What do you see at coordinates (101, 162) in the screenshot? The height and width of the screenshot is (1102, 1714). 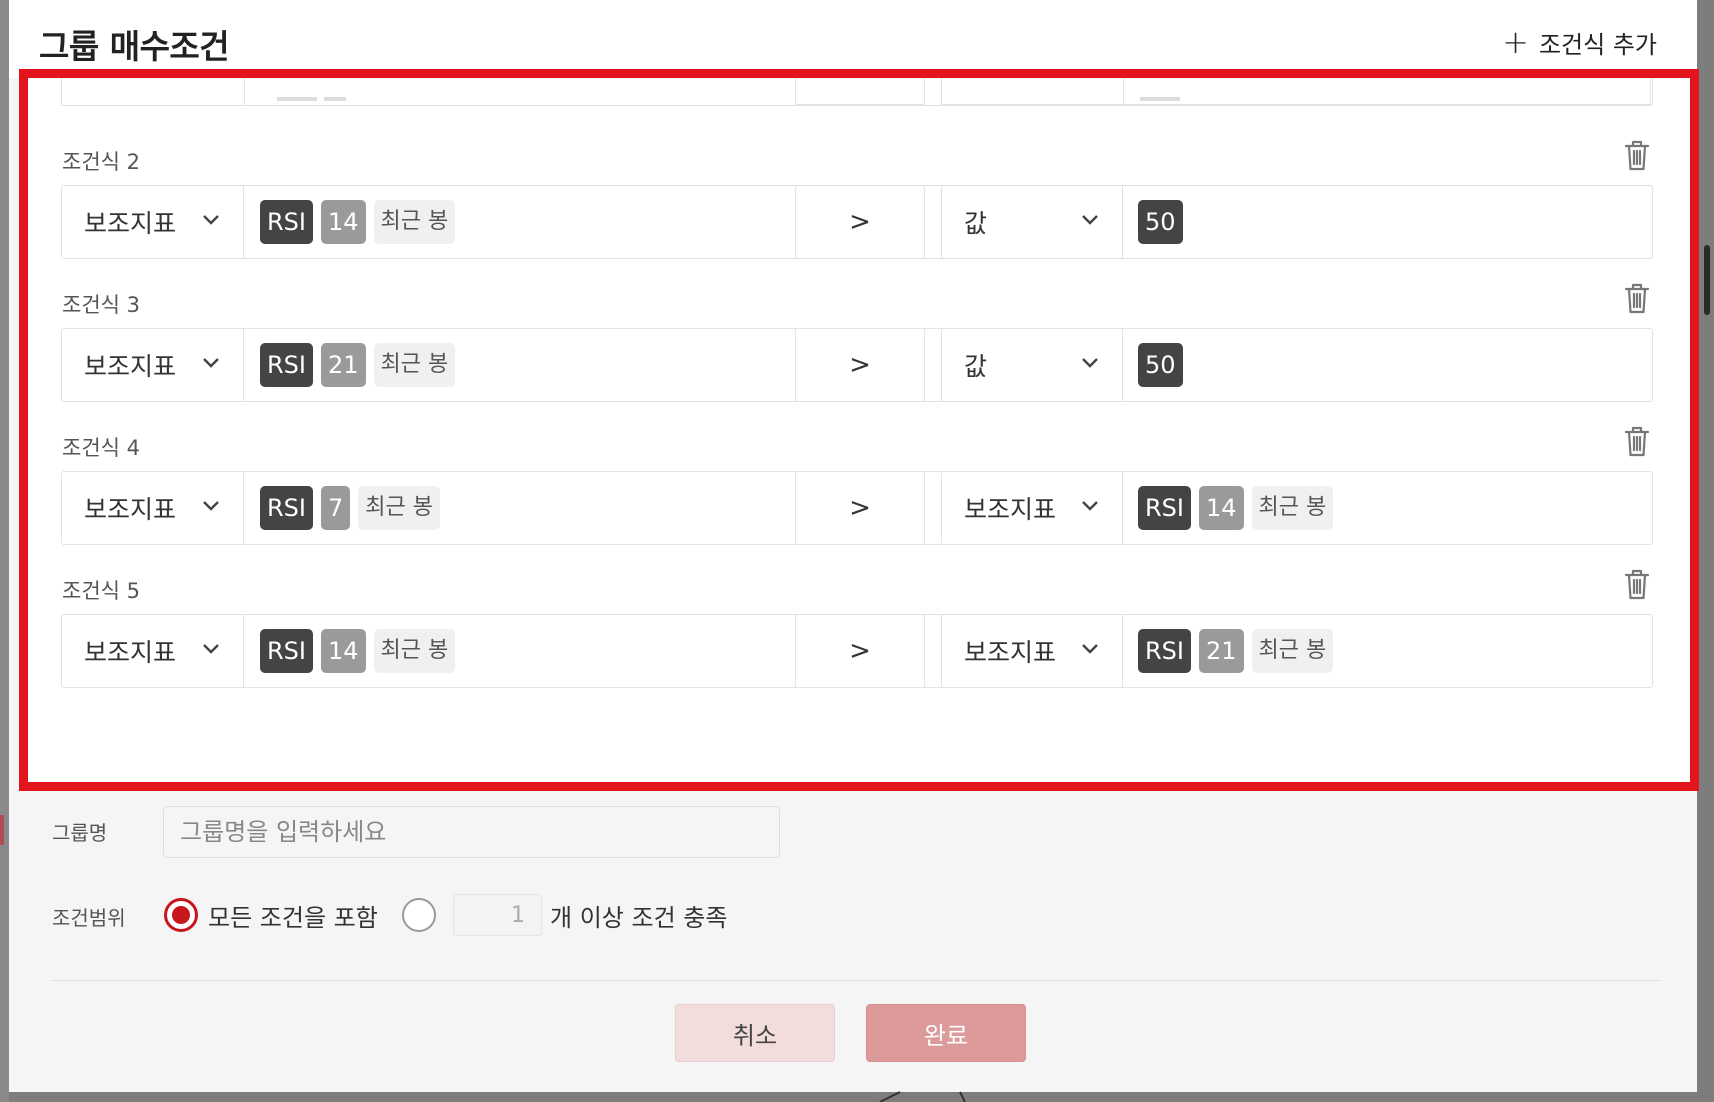 I see `condition-label: 조건식 2` at bounding box center [101, 162].